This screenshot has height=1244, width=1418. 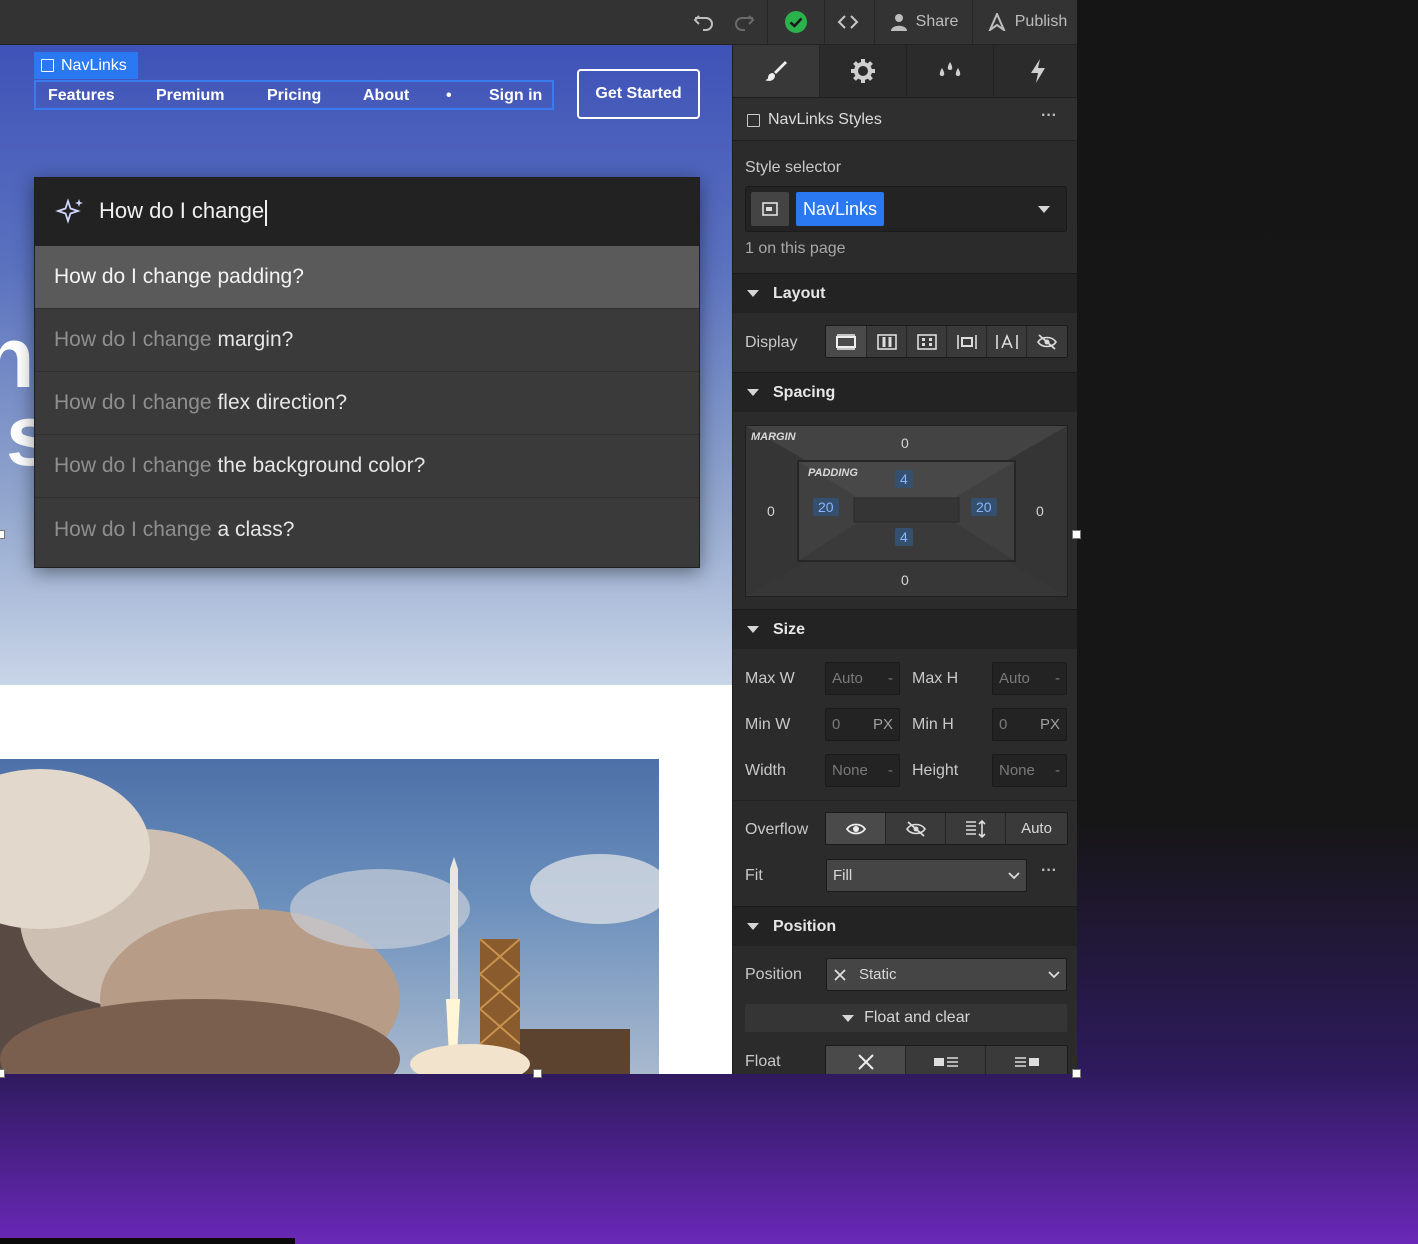 What do you see at coordinates (1040, 511) in the screenshot?
I see `margin-right-value: 0` at bounding box center [1040, 511].